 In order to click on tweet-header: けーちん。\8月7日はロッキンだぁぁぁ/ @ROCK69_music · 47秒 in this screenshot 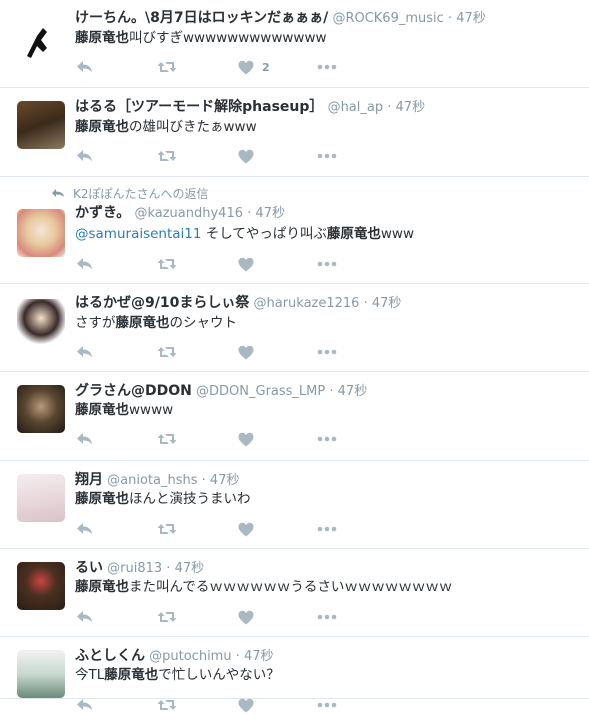, I will do `click(328, 18)`.